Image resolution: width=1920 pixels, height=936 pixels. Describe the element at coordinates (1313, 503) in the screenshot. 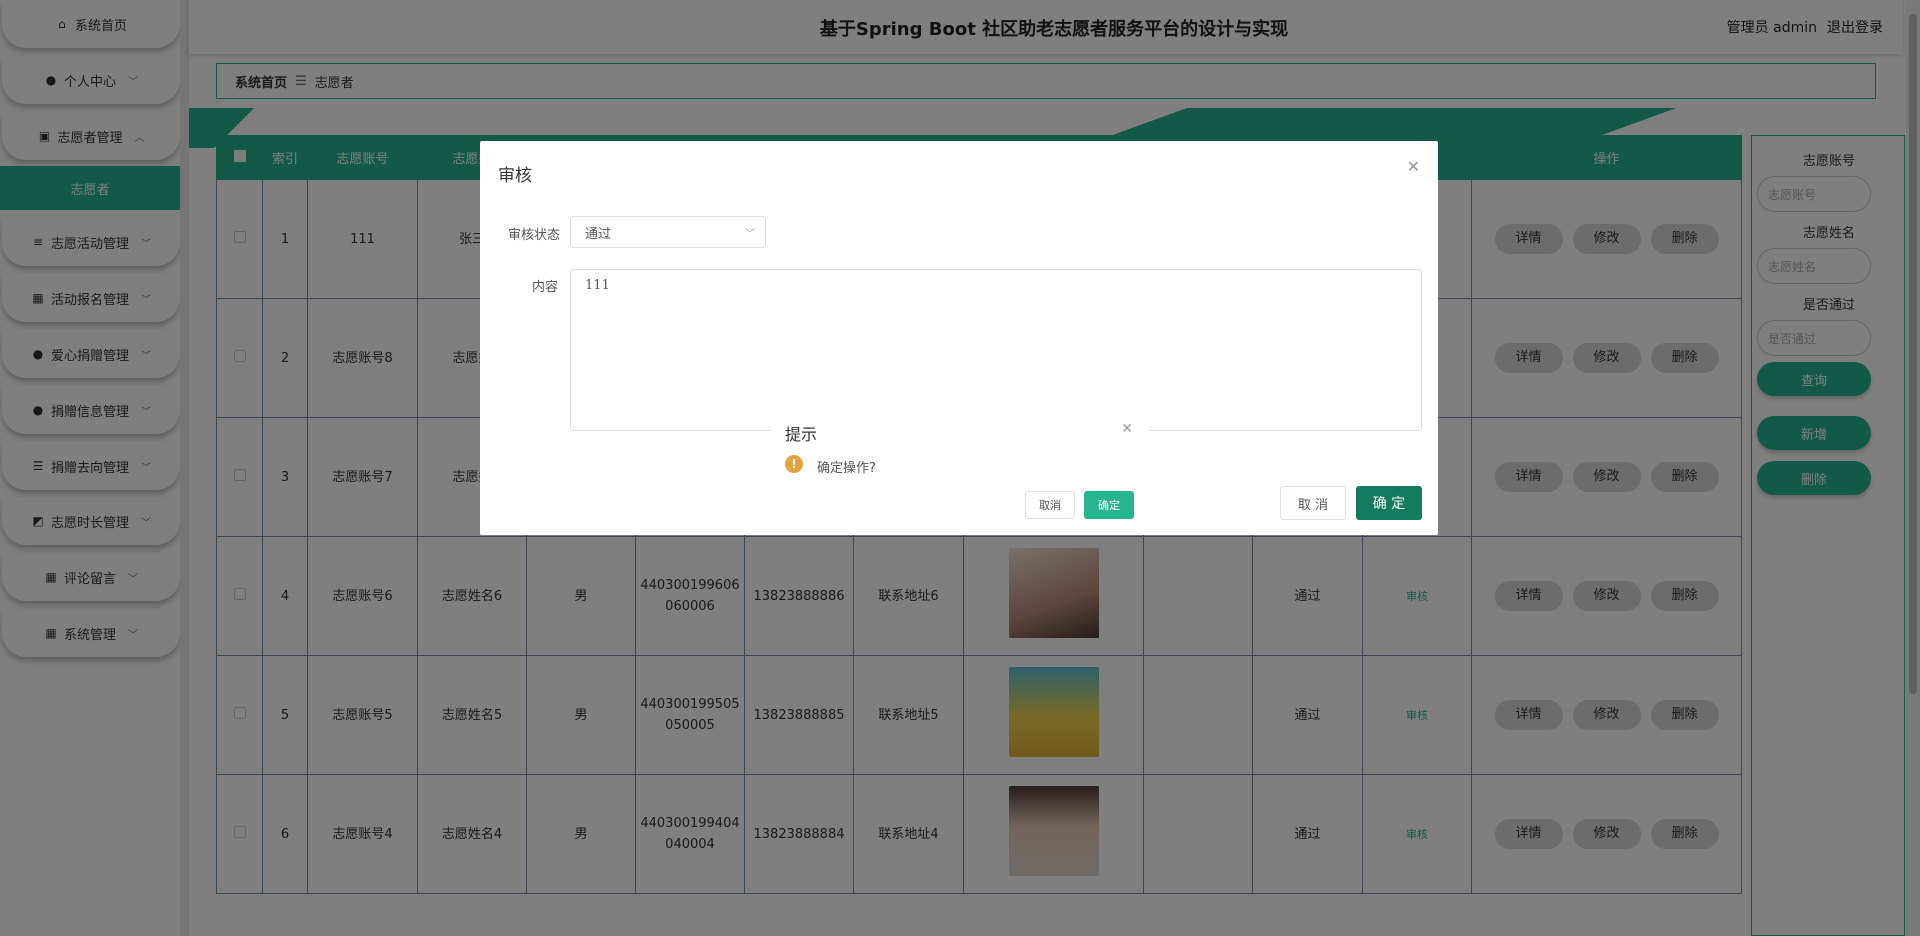

I see `audit-cancel-button: 取 消` at that location.